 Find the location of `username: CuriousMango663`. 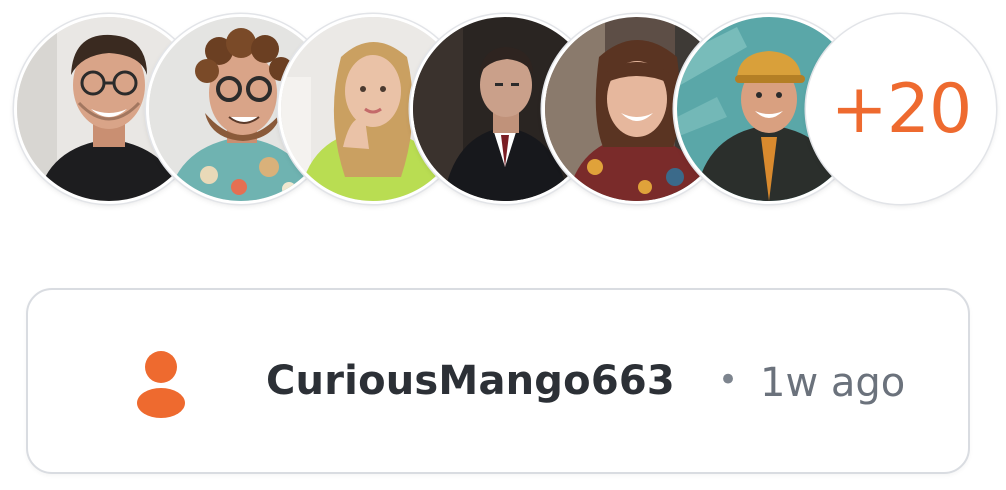

username: CuriousMango663 is located at coordinates (470, 381).